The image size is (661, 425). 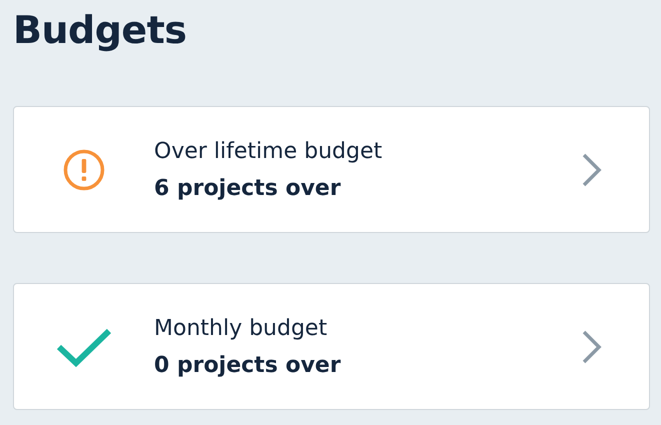 What do you see at coordinates (100, 30) in the screenshot?
I see `page-title: Budgets` at bounding box center [100, 30].